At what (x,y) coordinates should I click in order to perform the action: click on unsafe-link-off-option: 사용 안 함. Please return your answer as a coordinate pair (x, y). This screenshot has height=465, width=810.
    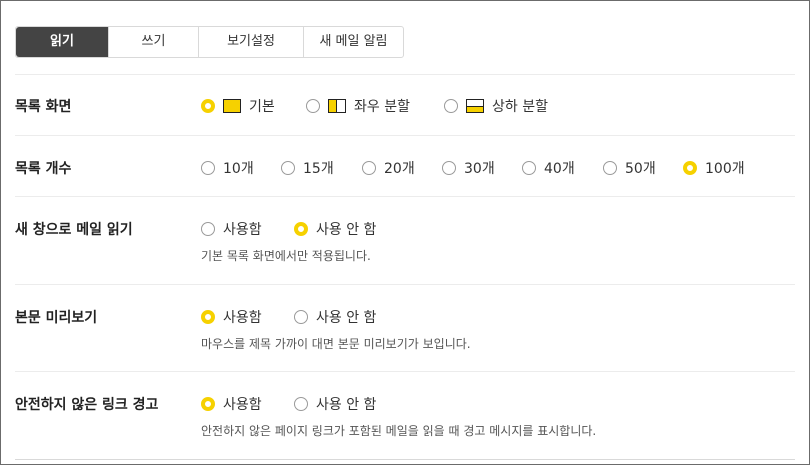
    Looking at the image, I should click on (335, 404).